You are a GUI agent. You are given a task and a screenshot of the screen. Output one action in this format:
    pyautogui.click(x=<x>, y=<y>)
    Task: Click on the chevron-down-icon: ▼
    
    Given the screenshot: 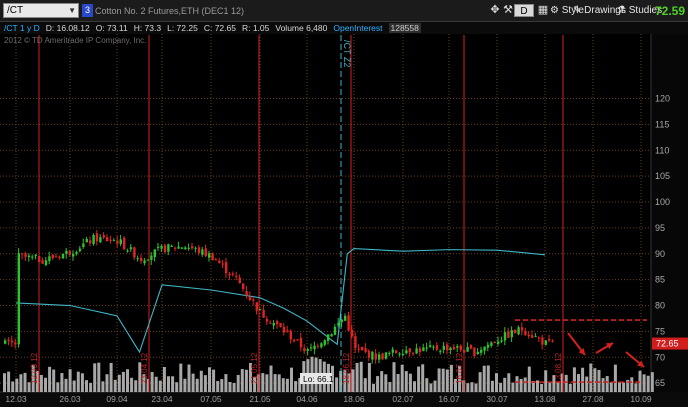 What is the action you would take?
    pyautogui.click(x=72, y=10)
    